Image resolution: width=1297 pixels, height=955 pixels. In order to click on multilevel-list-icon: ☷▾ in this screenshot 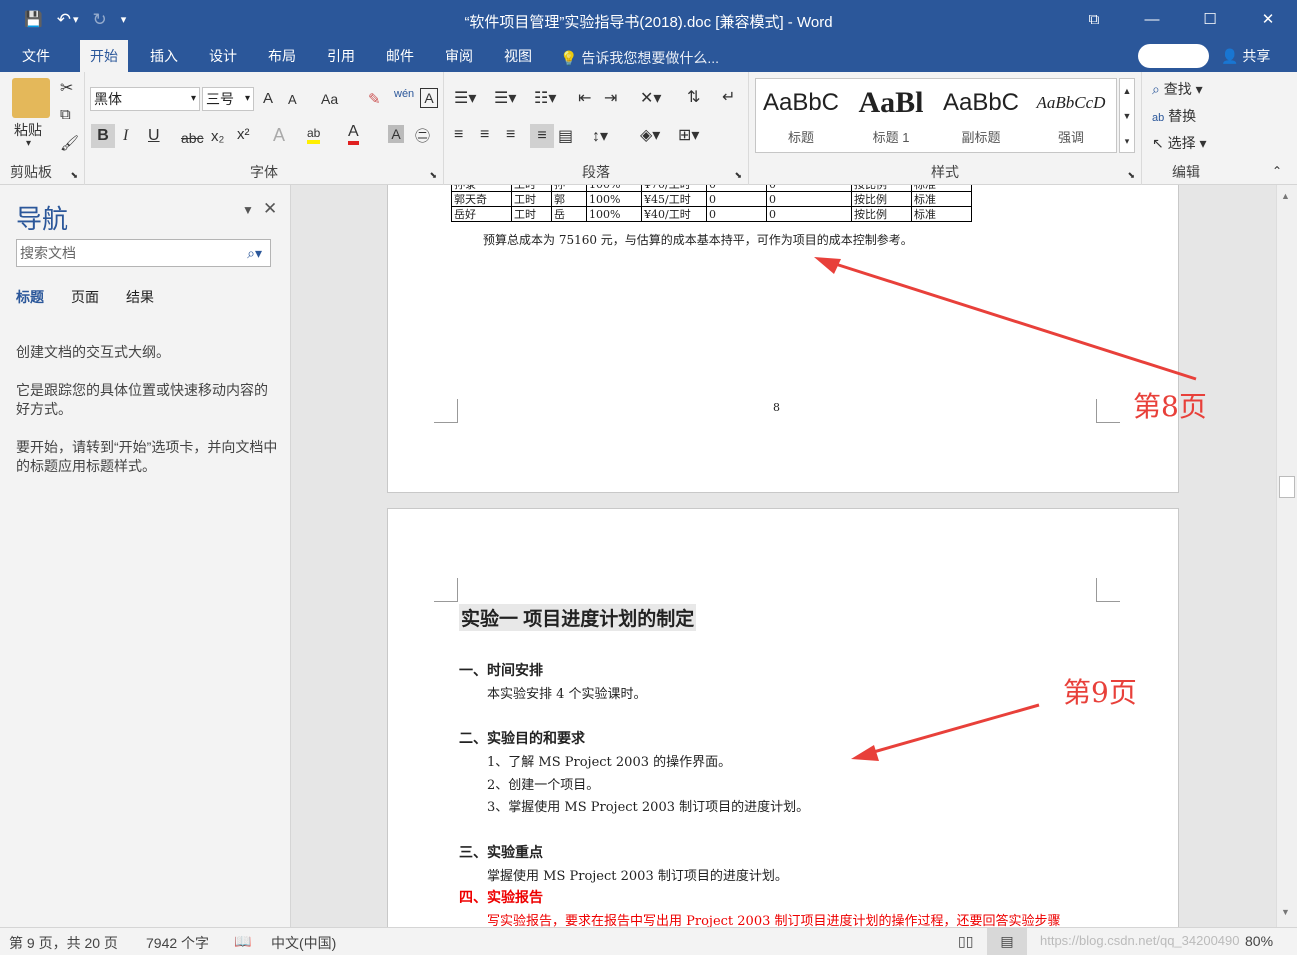, I will do `click(545, 98)`.